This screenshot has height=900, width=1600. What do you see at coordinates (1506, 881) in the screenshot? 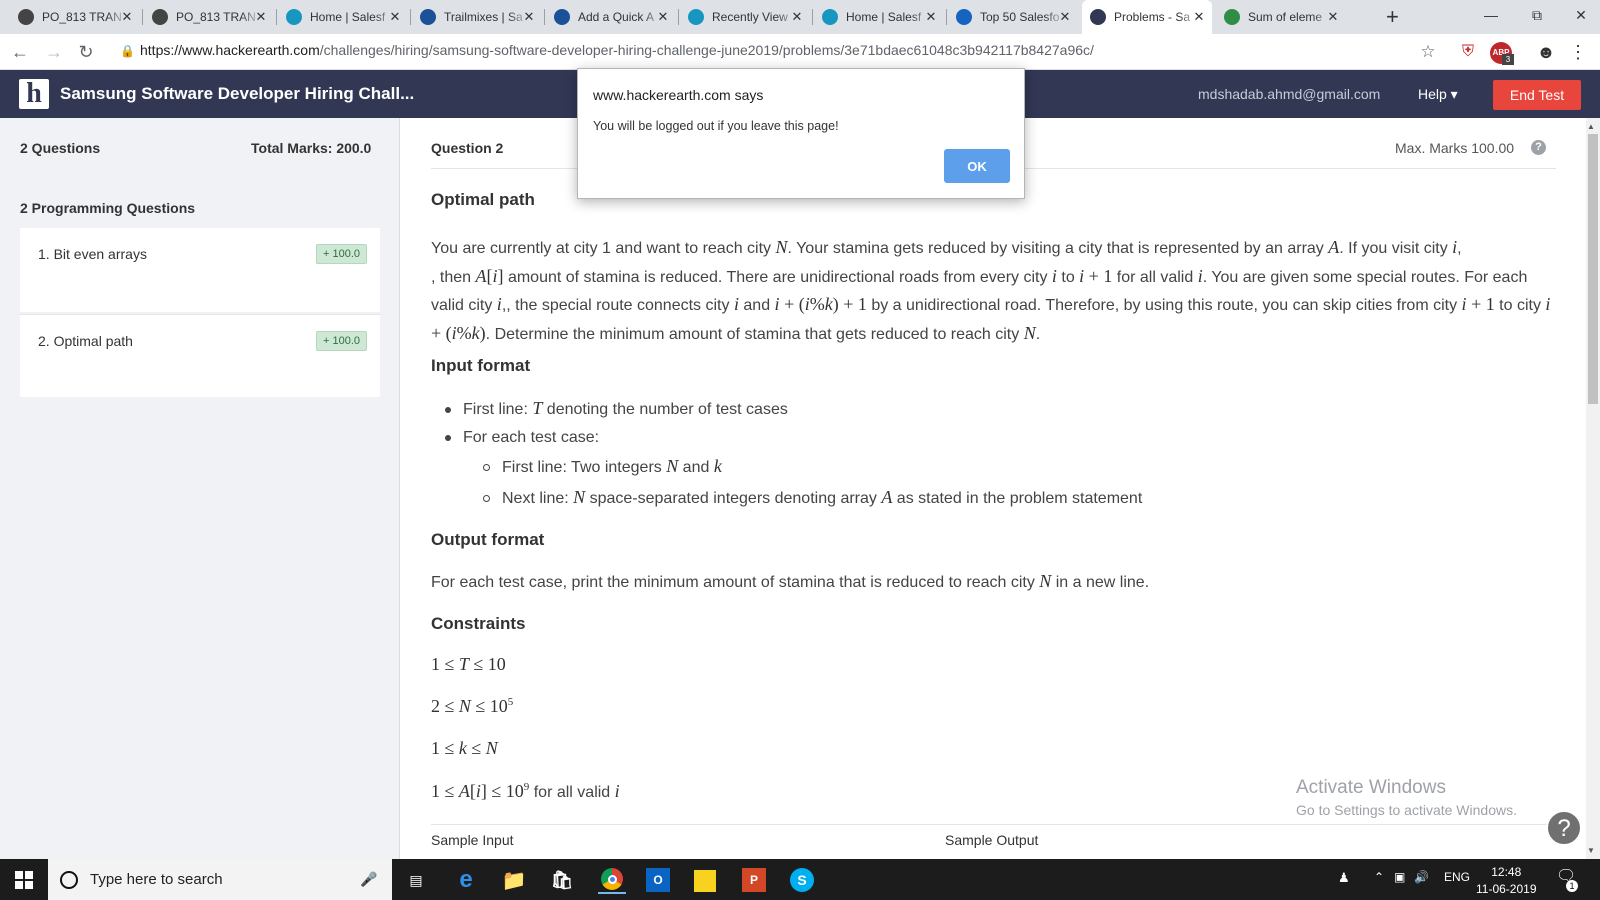
I see `system-clock: 12:48 11-06-2019` at bounding box center [1506, 881].